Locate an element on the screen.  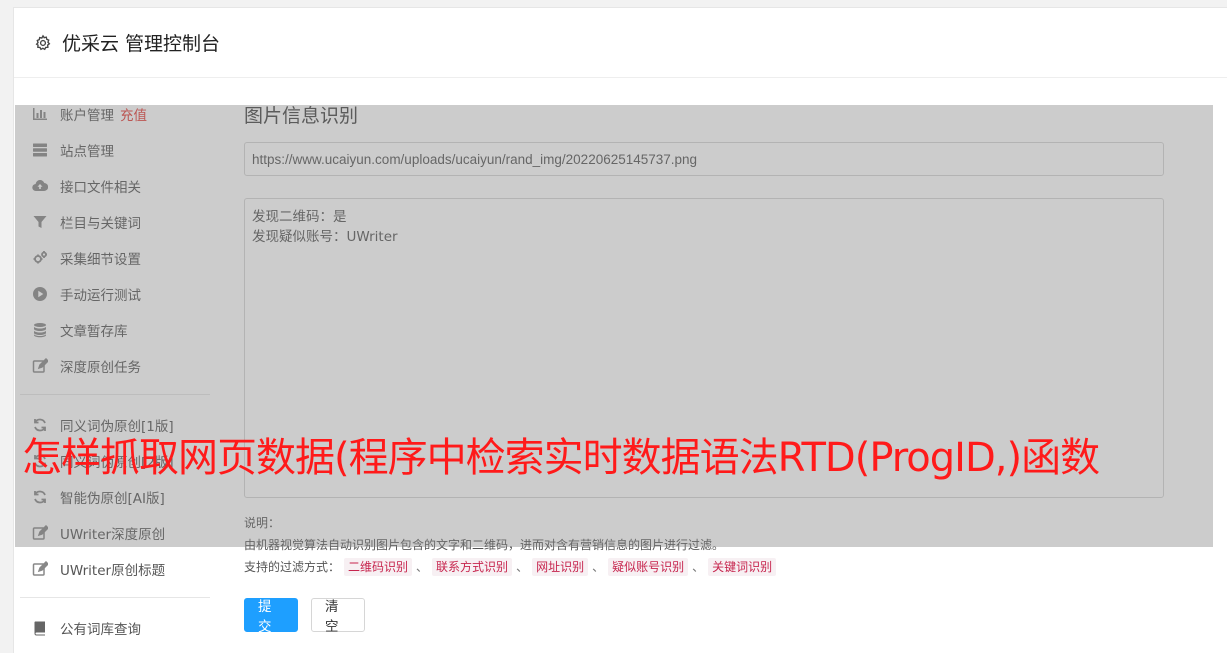
cogs-icon is located at coordinates (40, 258).